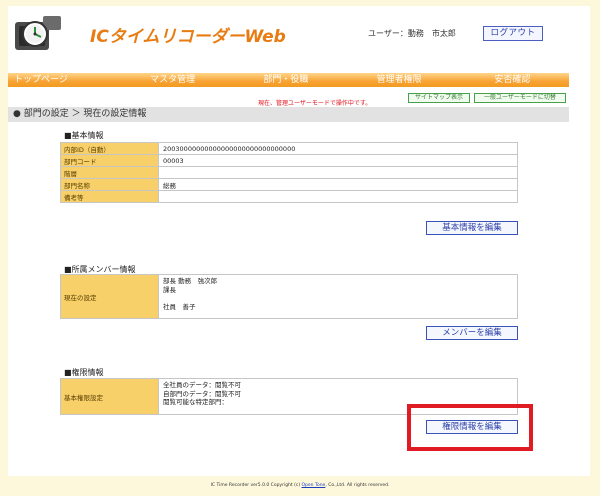  I want to click on internal-id-value: 20030000000000000000000000000000, so click(338, 148).